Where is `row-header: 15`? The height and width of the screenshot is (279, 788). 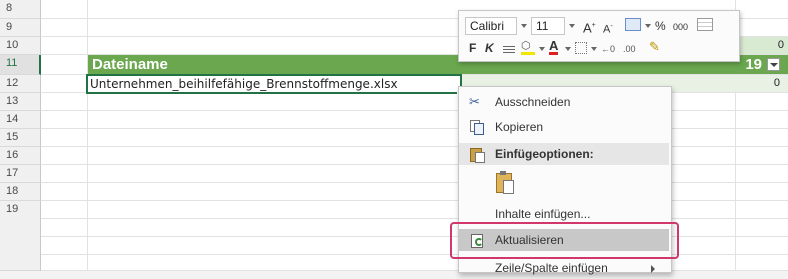 row-header: 15 is located at coordinates (20, 138).